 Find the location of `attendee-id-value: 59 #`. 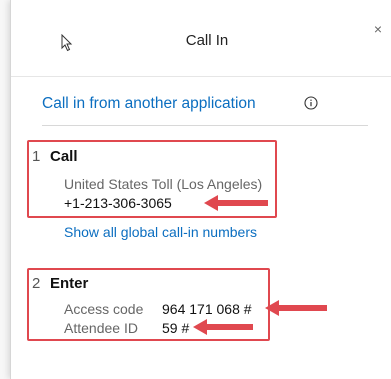

attendee-id-value: 59 # is located at coordinates (176, 328).